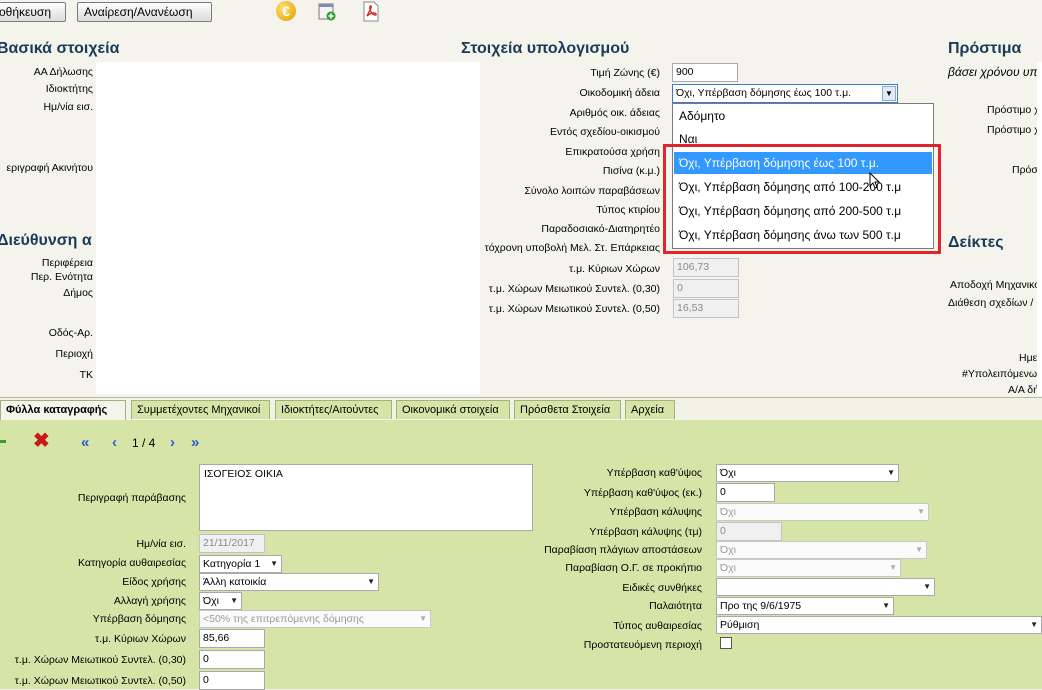 The image size is (1042, 690). Describe the element at coordinates (61, 277) in the screenshot. I see `regional-unit-label: Περ. Ενότητα` at that location.